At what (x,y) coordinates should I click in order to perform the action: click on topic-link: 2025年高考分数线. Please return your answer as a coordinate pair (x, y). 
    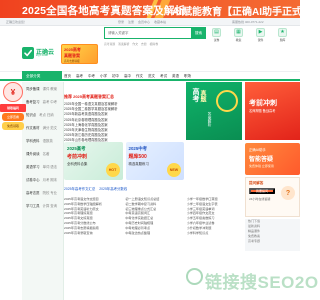
    Looking at the image, I should click on (113, 188).